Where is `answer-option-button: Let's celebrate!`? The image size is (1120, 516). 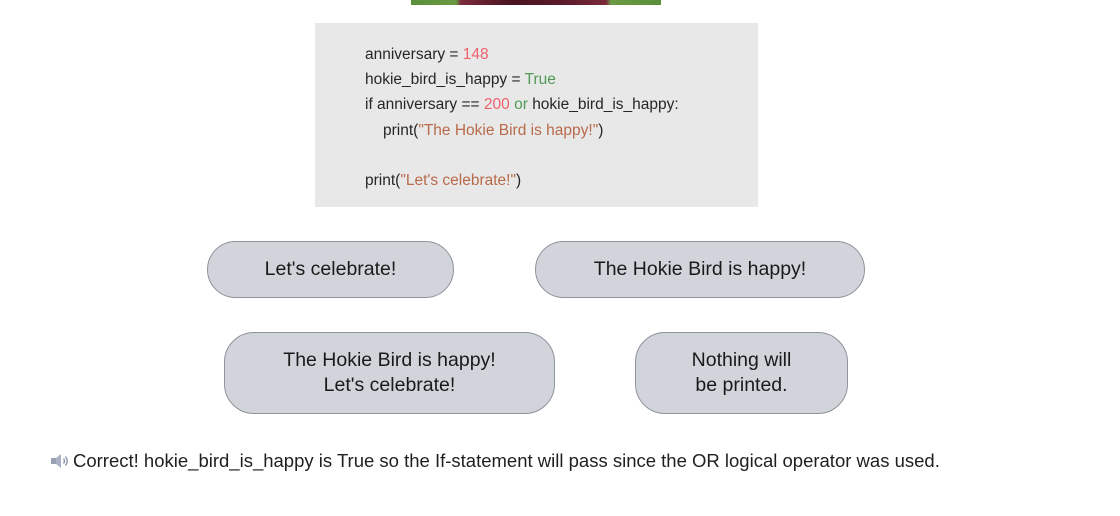 answer-option-button: Let's celebrate! is located at coordinates (330, 269).